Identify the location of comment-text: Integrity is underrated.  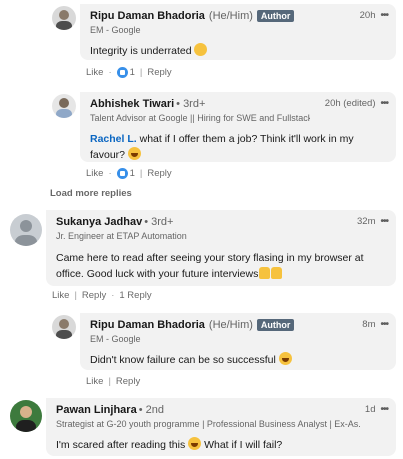
(141, 51).